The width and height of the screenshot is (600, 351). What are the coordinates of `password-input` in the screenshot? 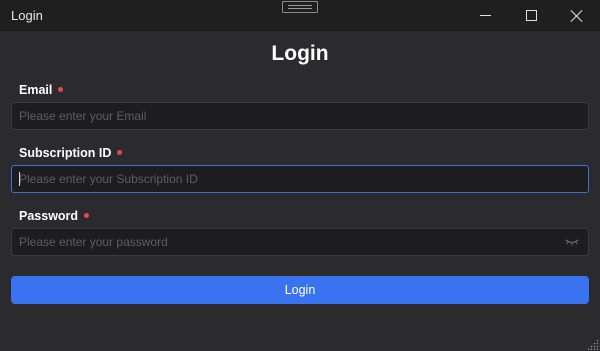 It's located at (300, 242).